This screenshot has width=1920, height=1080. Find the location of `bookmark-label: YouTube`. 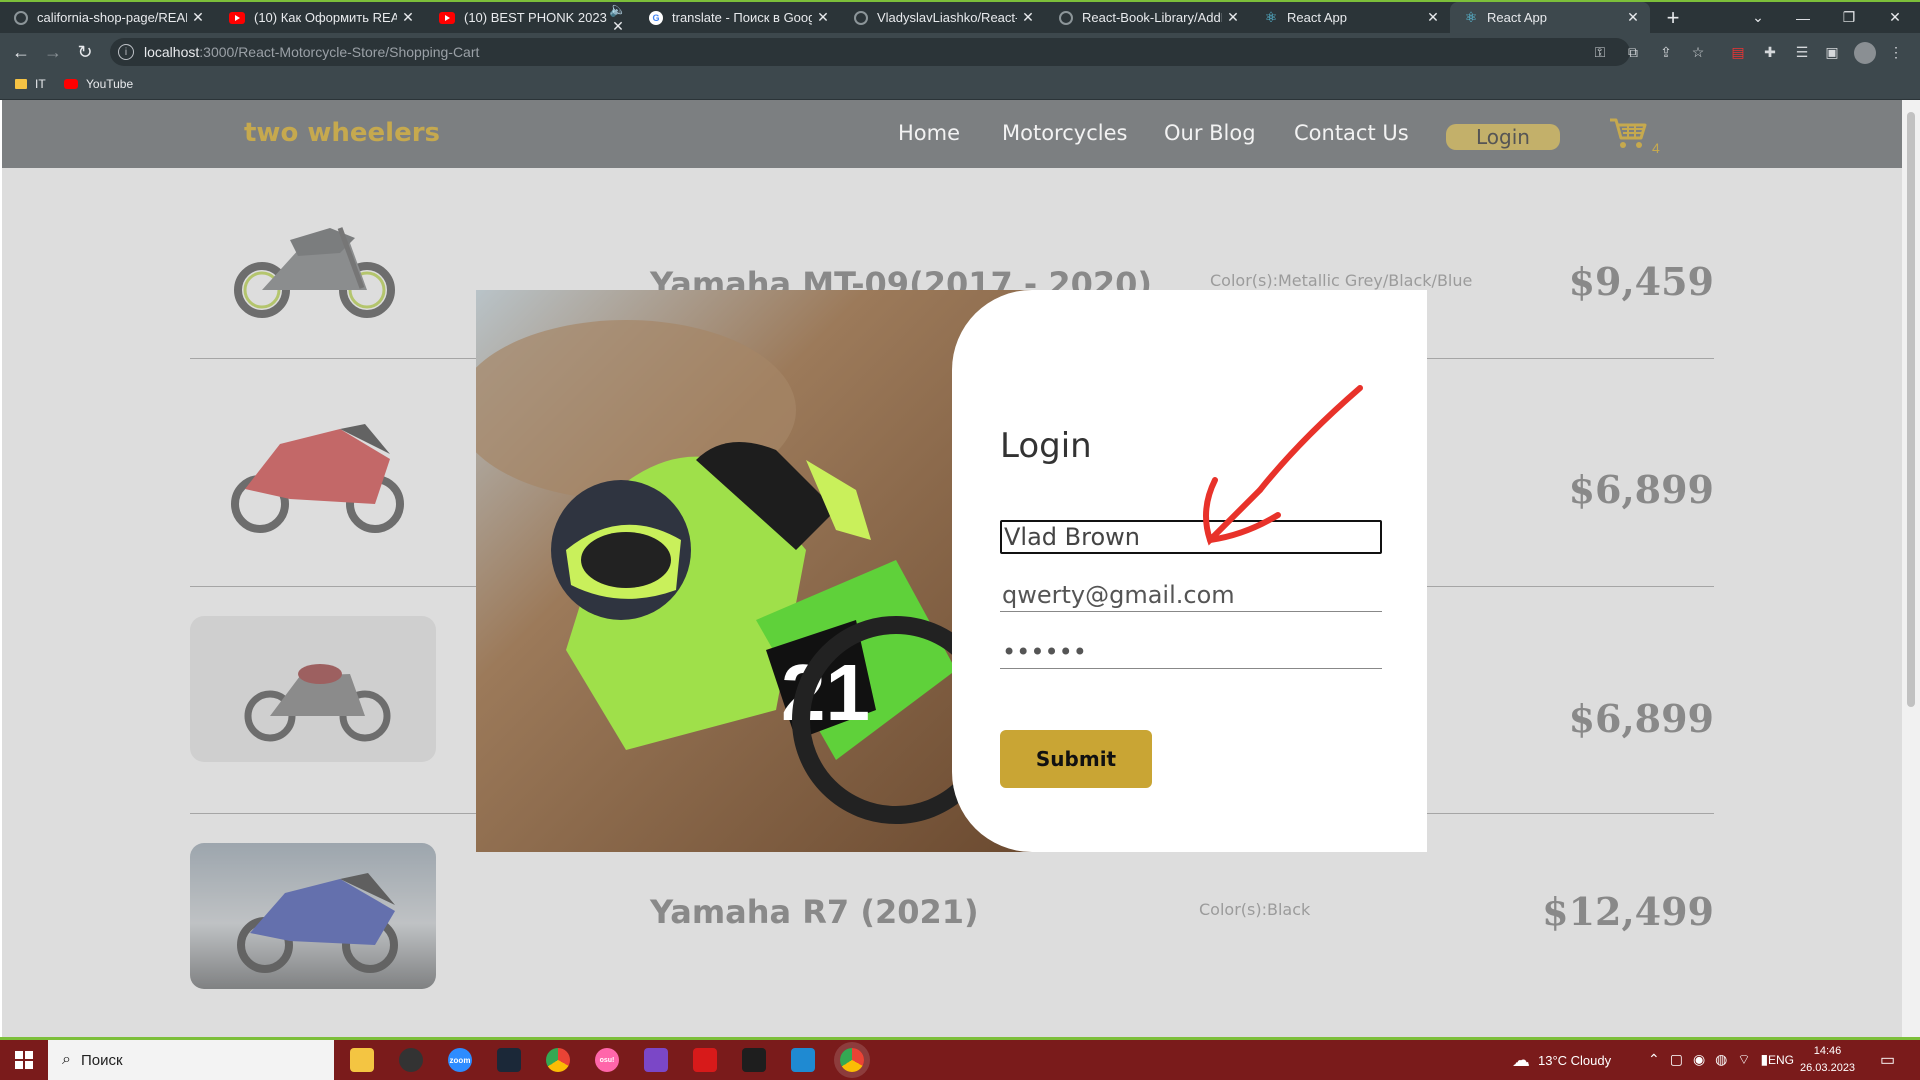

bookmark-label: YouTube is located at coordinates (110, 84).